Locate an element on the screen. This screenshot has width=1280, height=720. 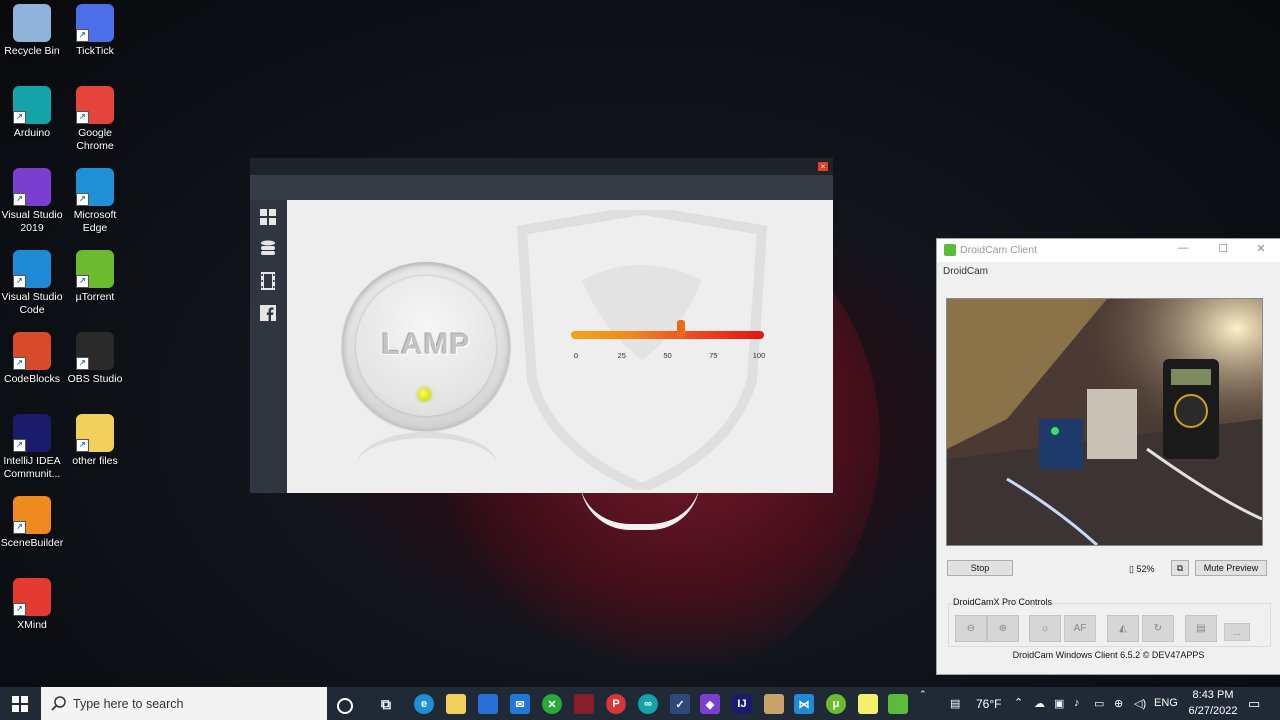
slider-tick-label: 75 is located at coordinates (713, 355).